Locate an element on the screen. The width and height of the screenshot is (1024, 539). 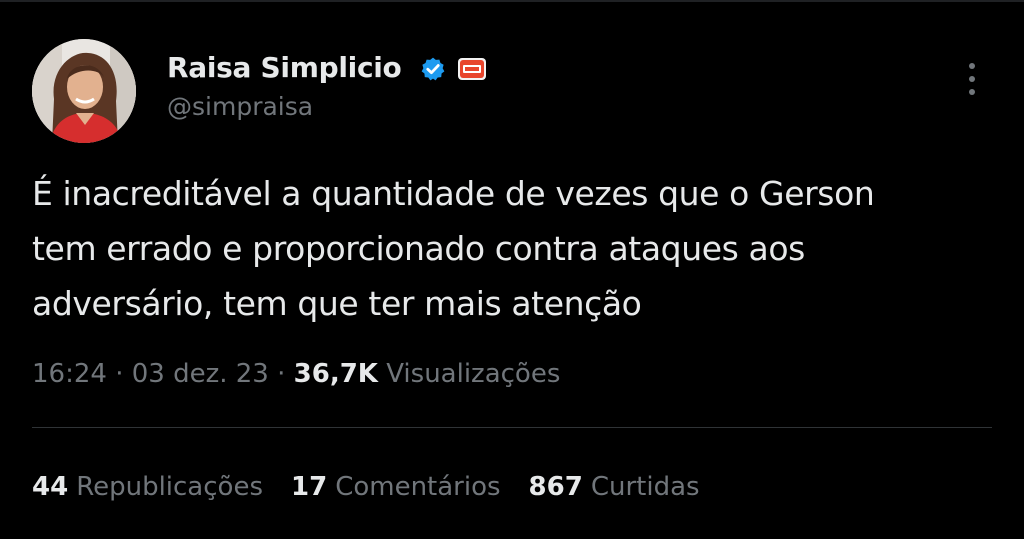
likes-label: Curtidas is located at coordinates (645, 487).